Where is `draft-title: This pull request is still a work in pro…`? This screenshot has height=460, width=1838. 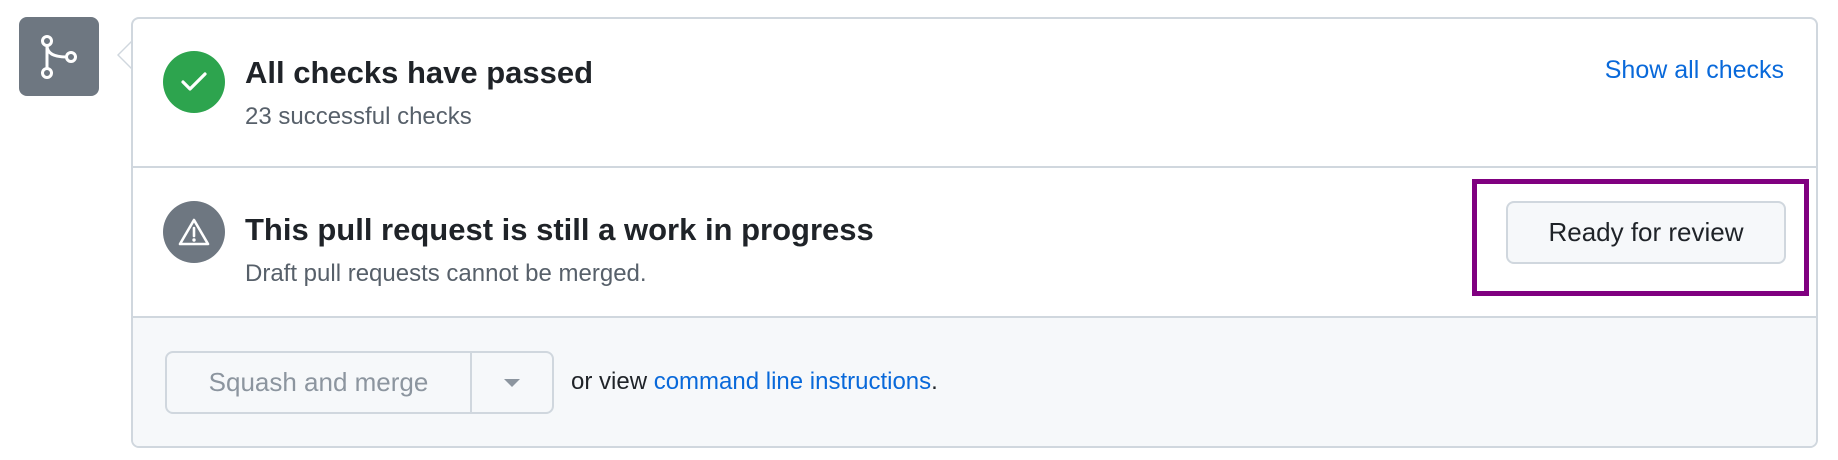
draft-title: This pull request is still a work in pro… is located at coordinates (559, 229).